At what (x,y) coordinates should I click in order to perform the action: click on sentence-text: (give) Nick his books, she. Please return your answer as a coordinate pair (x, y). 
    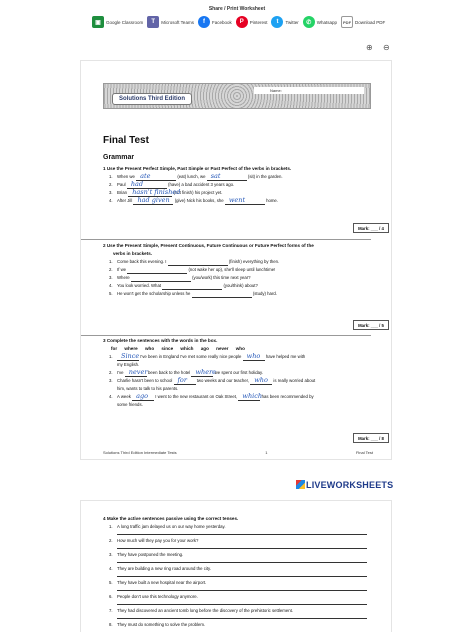
    Looking at the image, I should click on (199, 200).